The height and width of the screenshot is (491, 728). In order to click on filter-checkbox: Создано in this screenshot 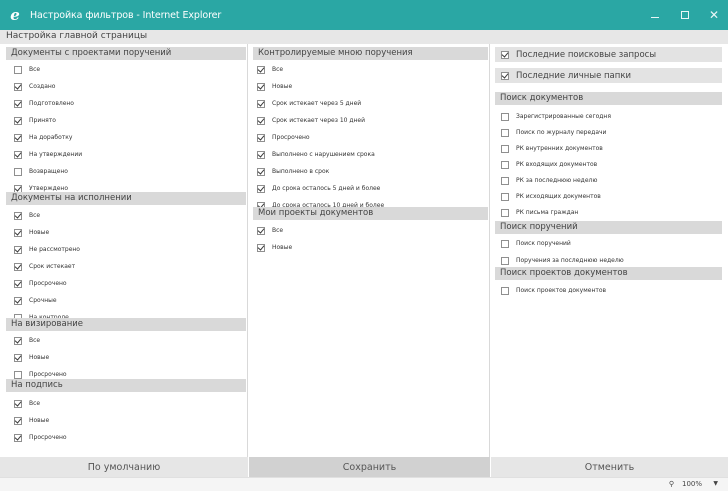, I will do `click(34, 86)`.